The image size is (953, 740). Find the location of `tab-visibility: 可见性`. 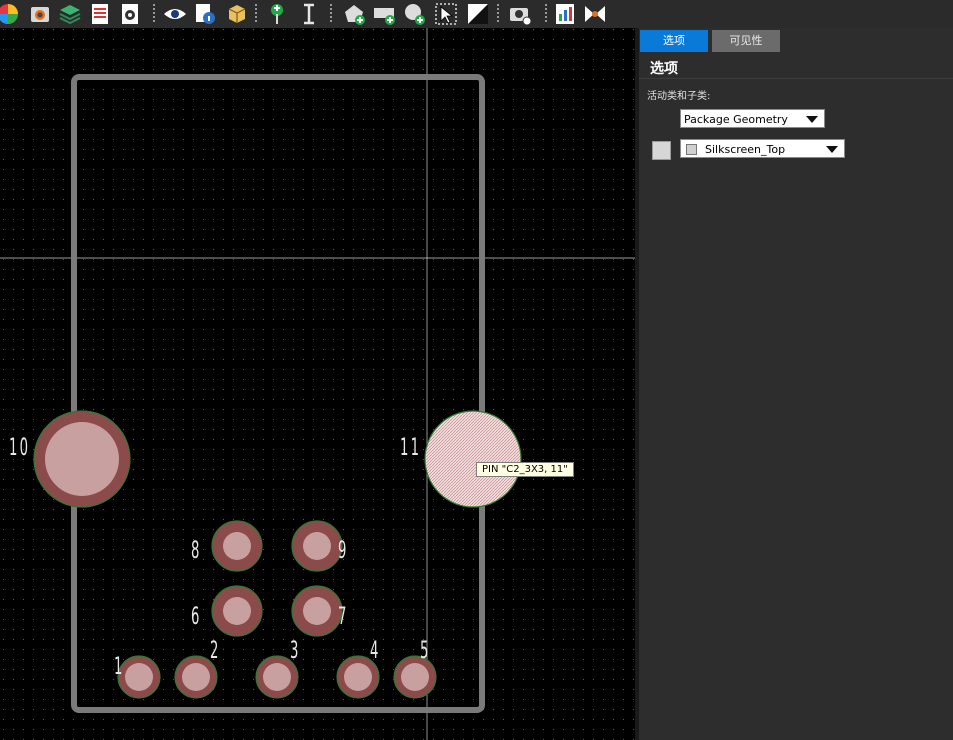

tab-visibility: 可见性 is located at coordinates (746, 41).